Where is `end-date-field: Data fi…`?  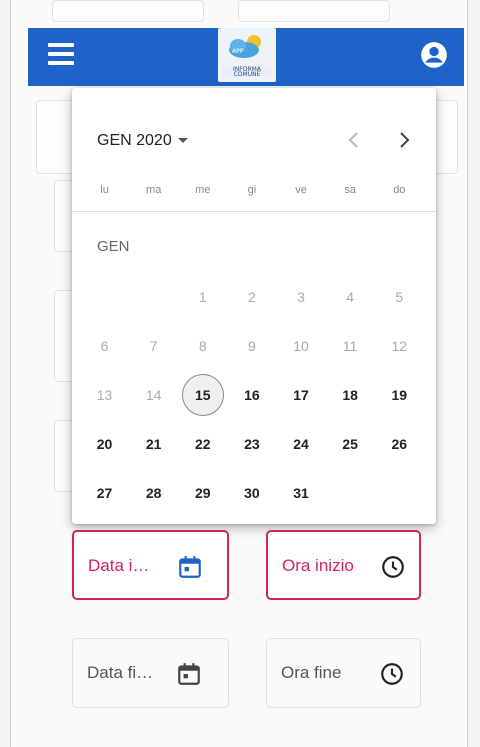
end-date-field: Data fi… is located at coordinates (150, 673).